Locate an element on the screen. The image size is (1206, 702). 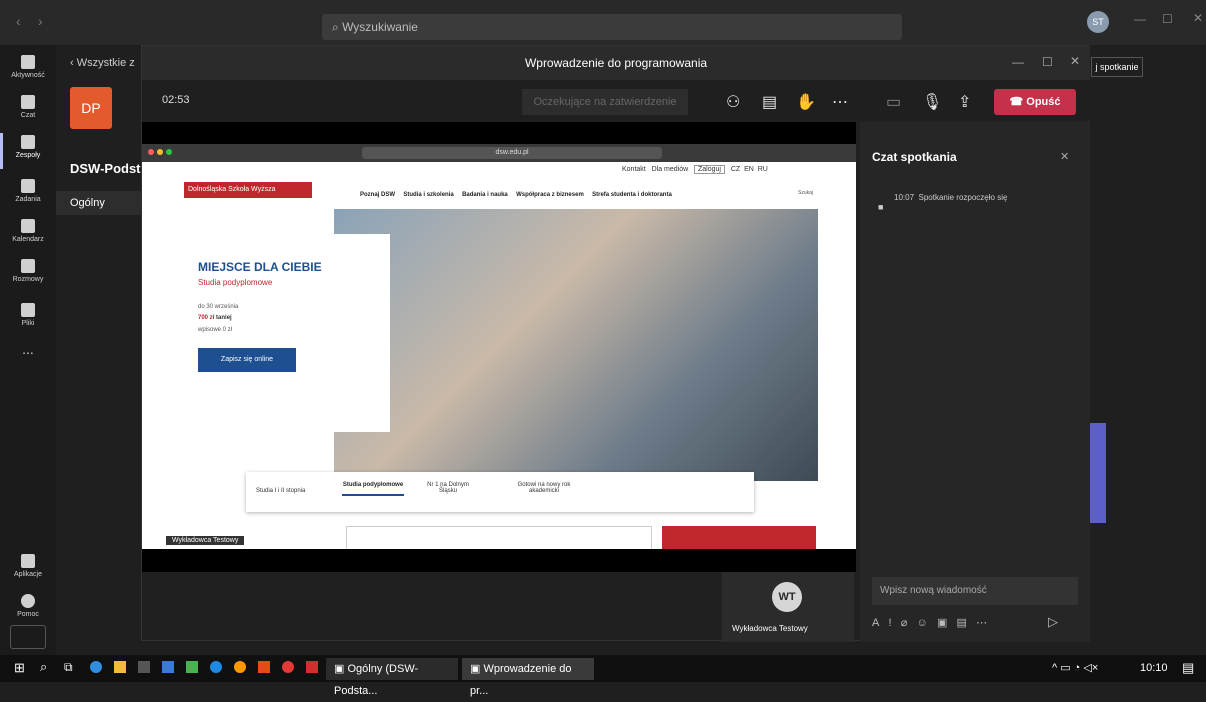
browser-toolbar: dsw.edu.pl is located at coordinates (499, 153).